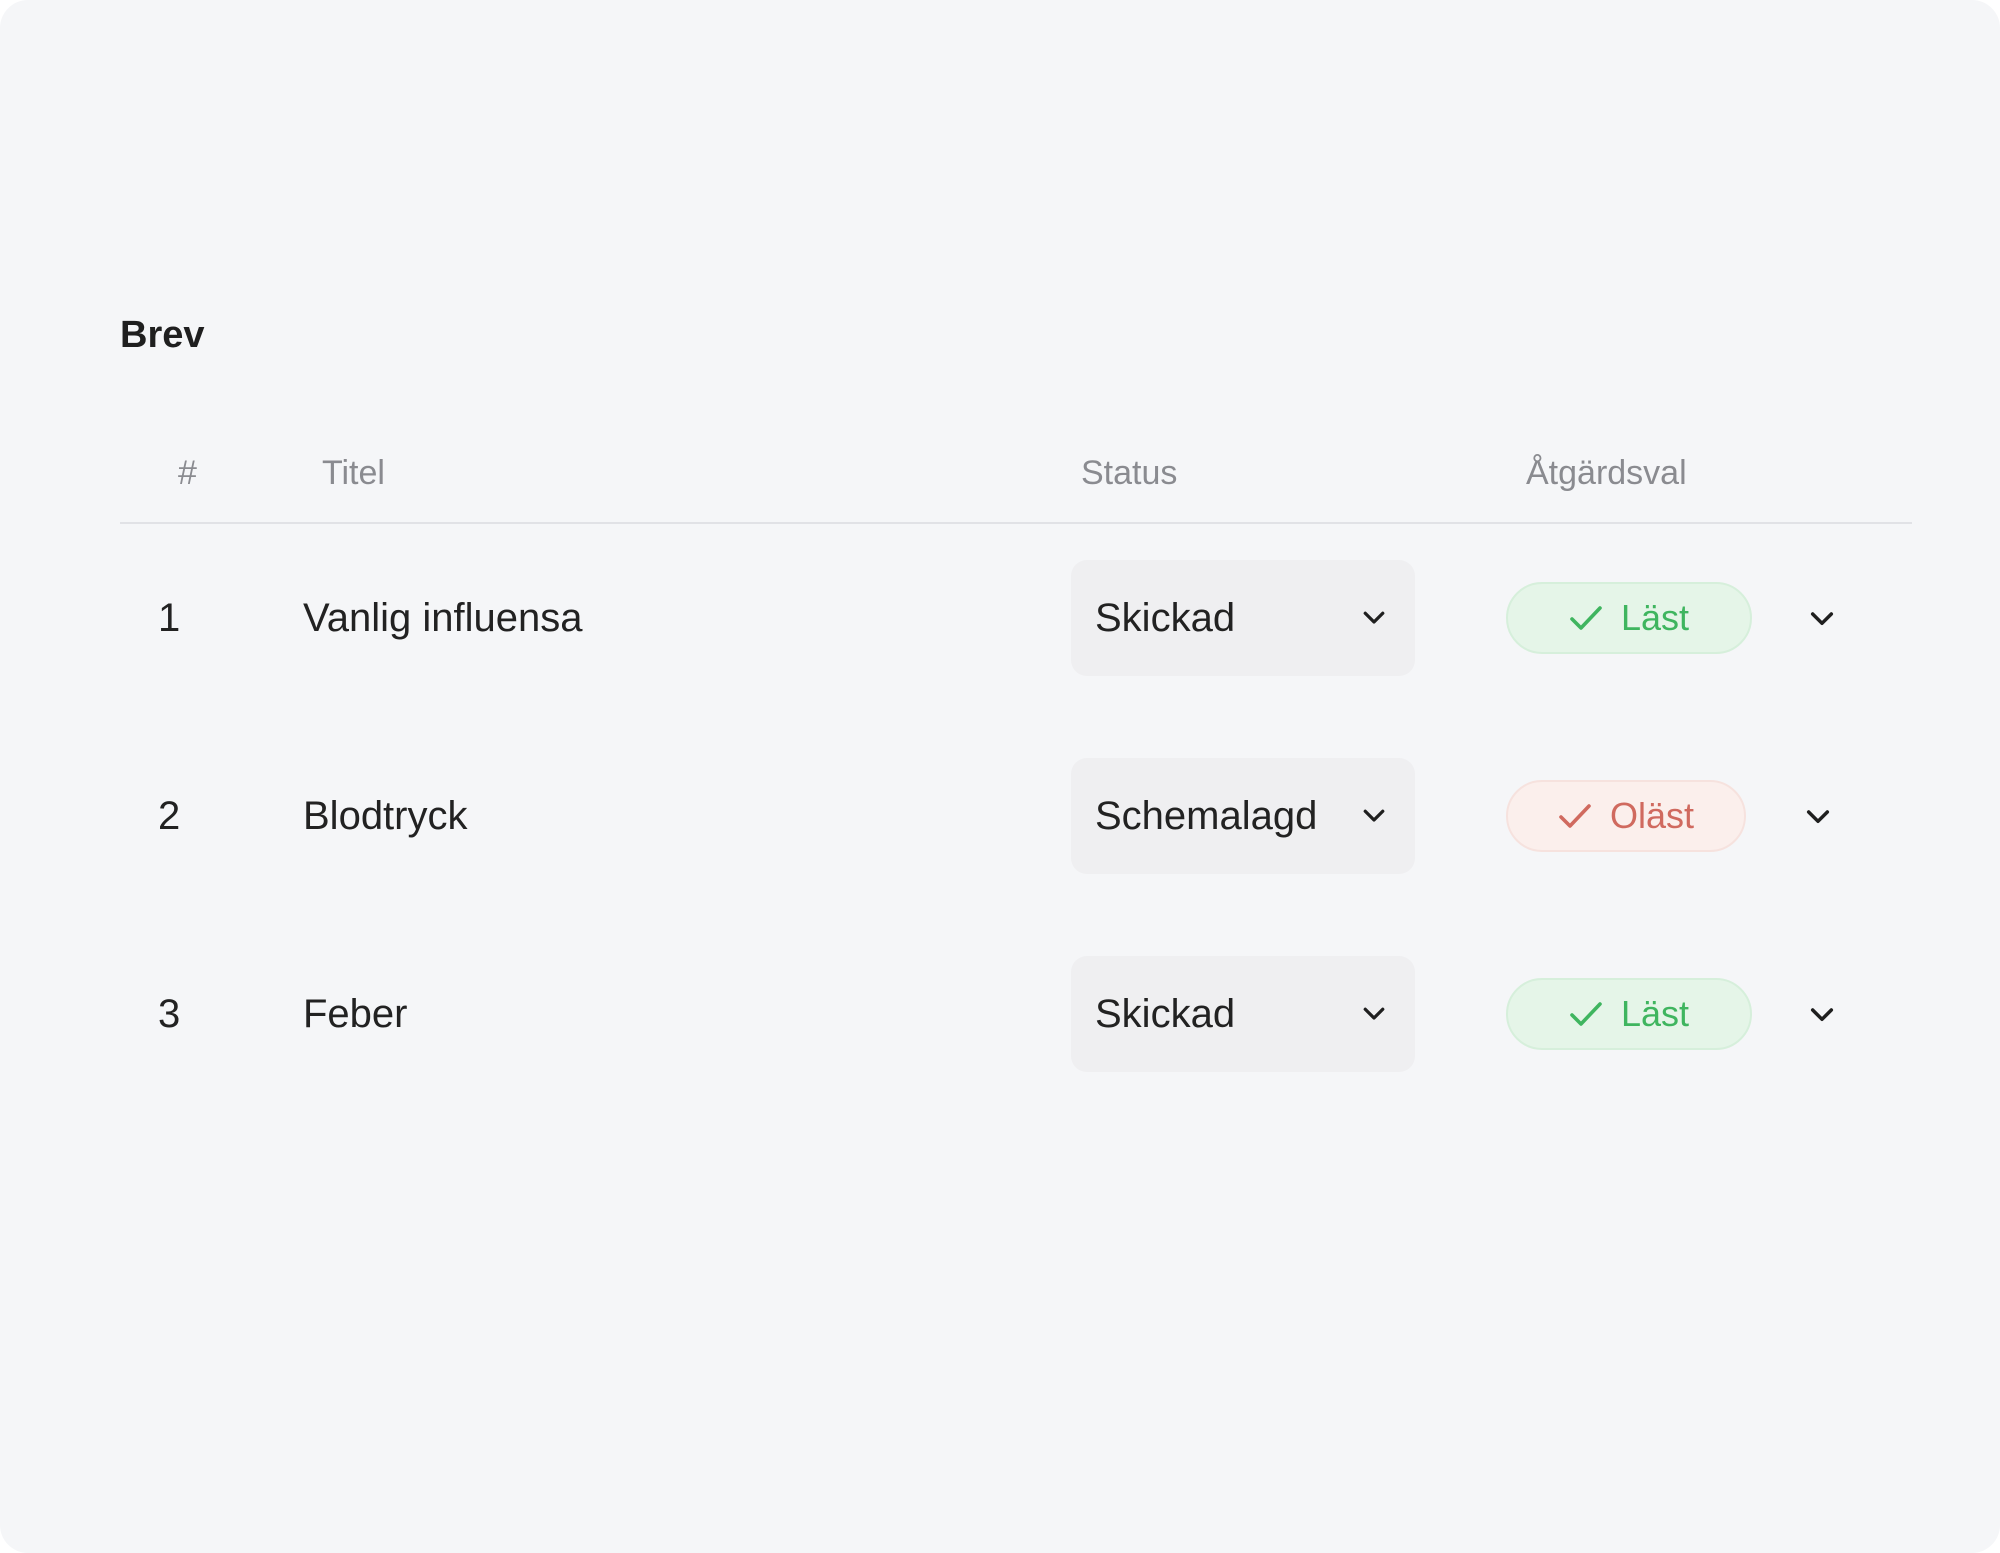  What do you see at coordinates (1016, 477) in the screenshot?
I see `table-header: # Titel Status Åtgärdsval` at bounding box center [1016, 477].